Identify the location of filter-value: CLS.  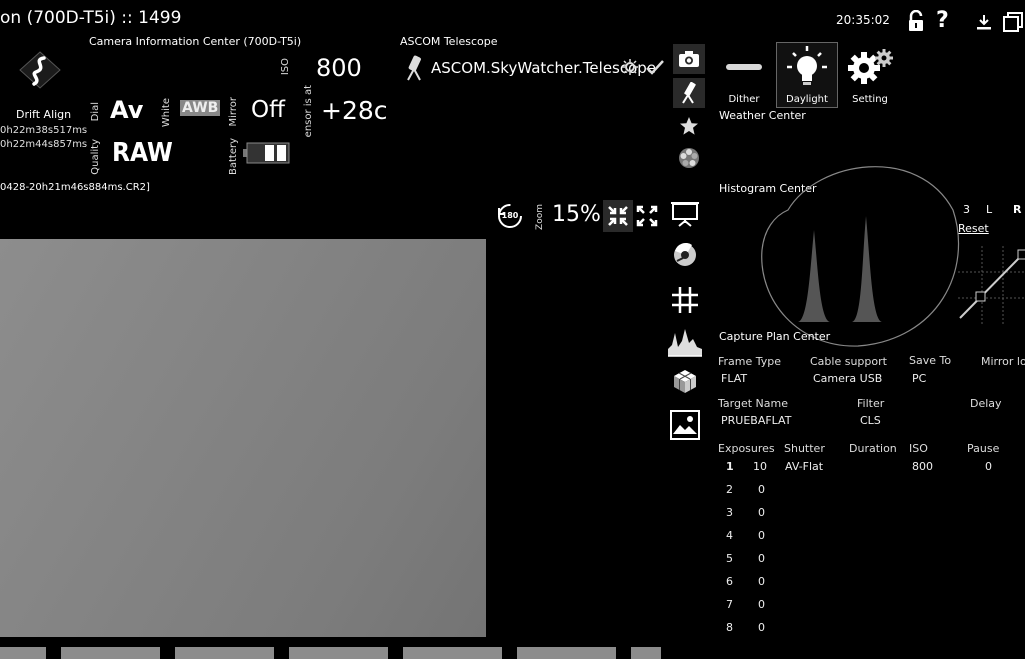
(870, 420).